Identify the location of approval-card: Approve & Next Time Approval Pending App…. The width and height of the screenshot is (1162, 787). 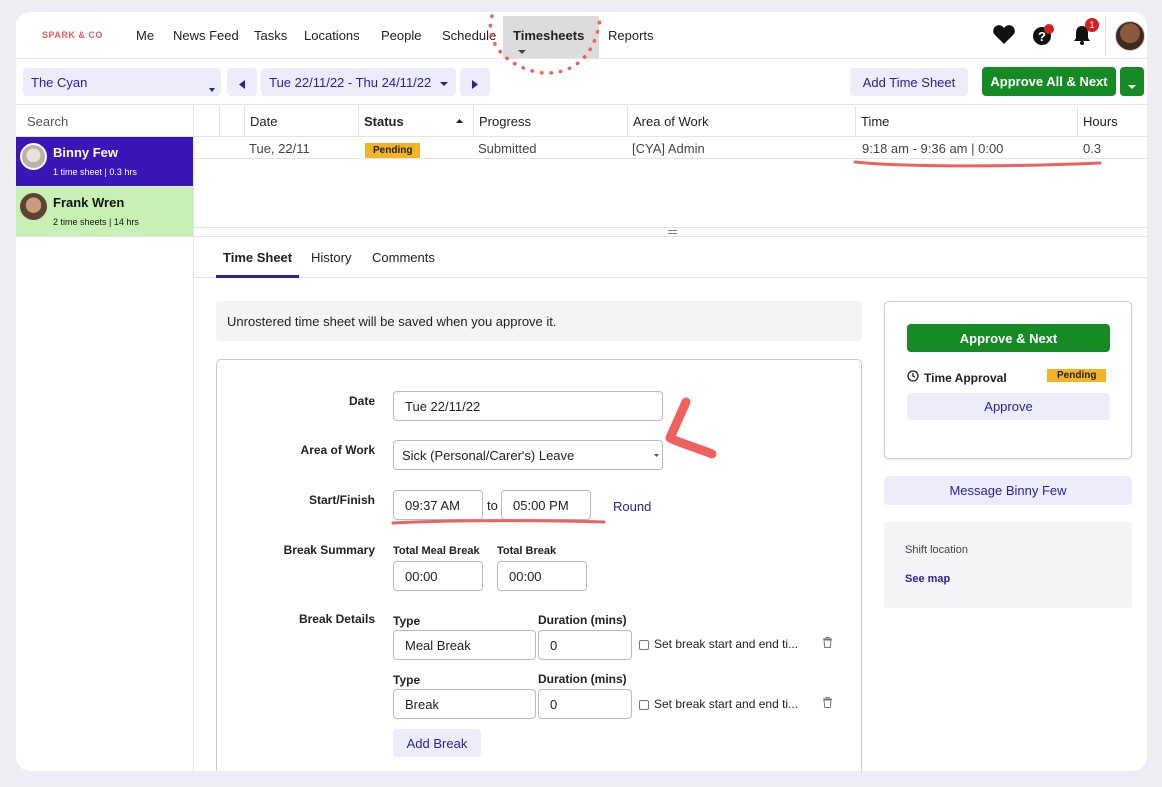
(1008, 380).